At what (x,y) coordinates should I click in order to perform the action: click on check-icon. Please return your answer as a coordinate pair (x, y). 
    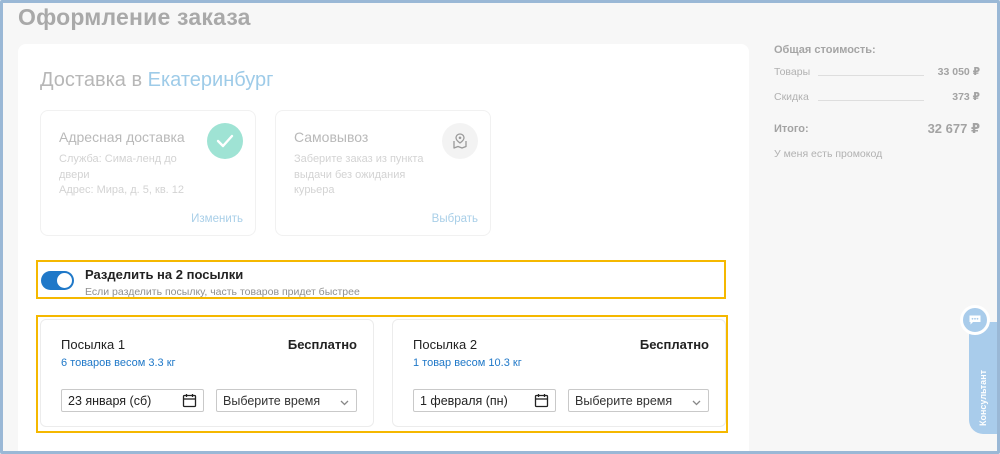
    Looking at the image, I should click on (225, 141).